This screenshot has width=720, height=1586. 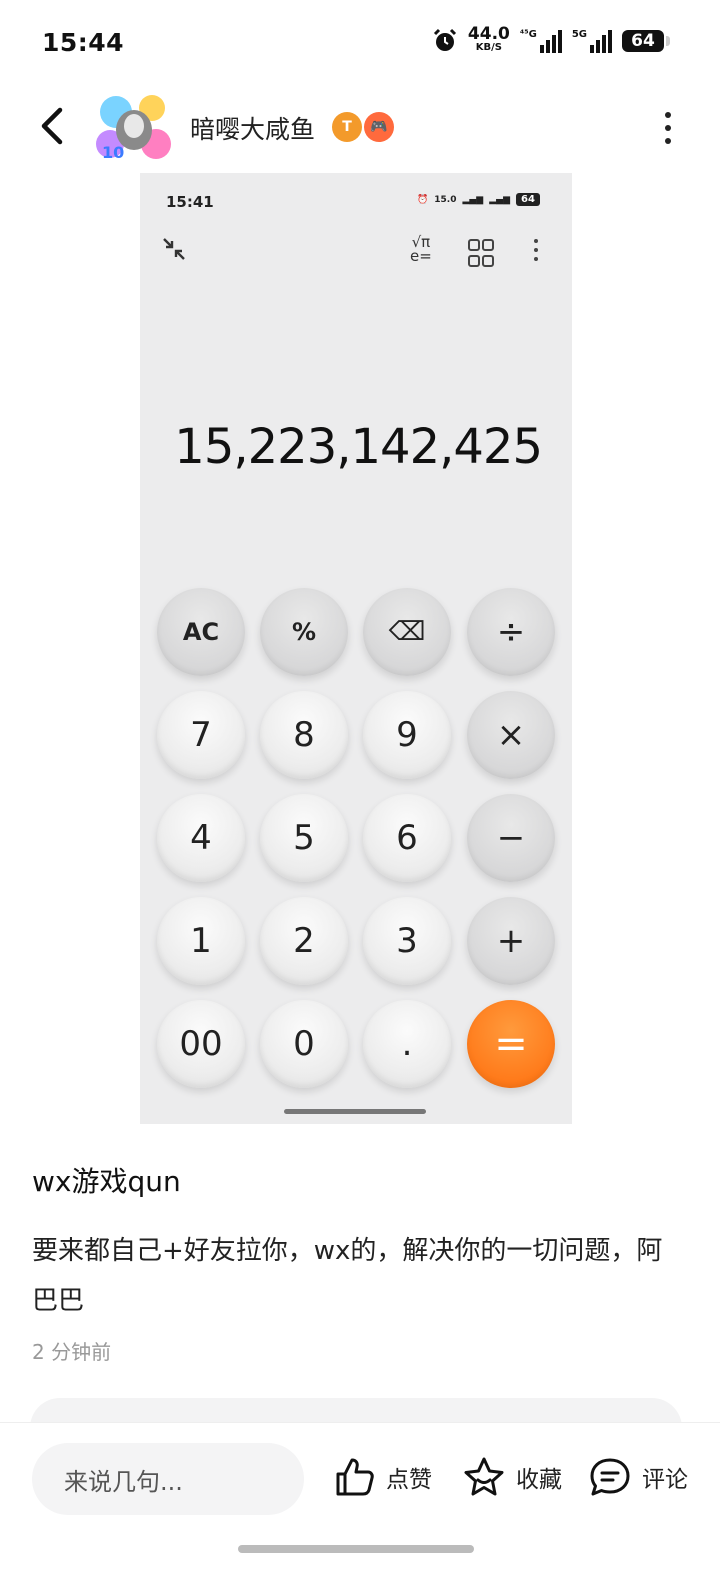 I want to click on level-badge-label: T, so click(x=347, y=127).